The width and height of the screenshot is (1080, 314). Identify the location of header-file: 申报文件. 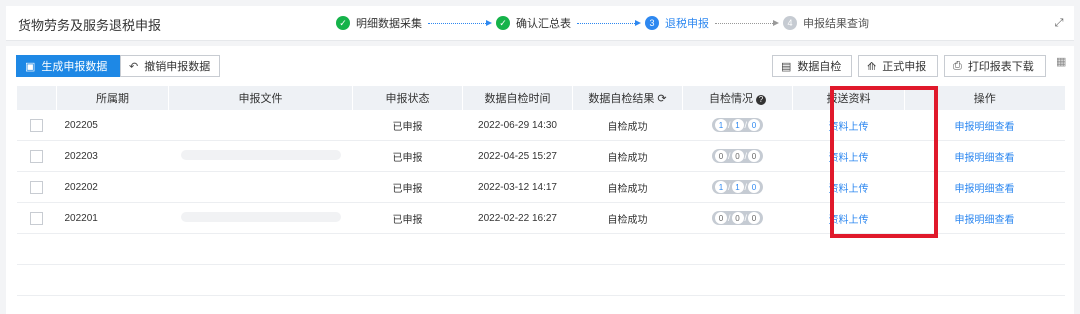
(260, 98).